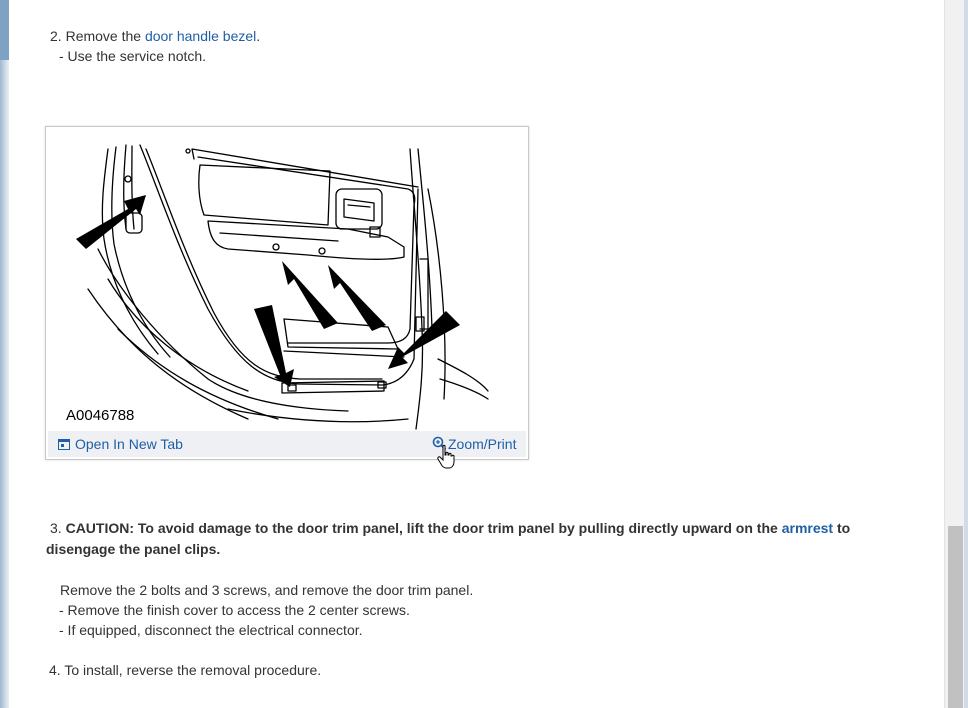 Image resolution: width=968 pixels, height=708 pixels. I want to click on step-2: 2. Remove the door handle bezel., so click(155, 36).